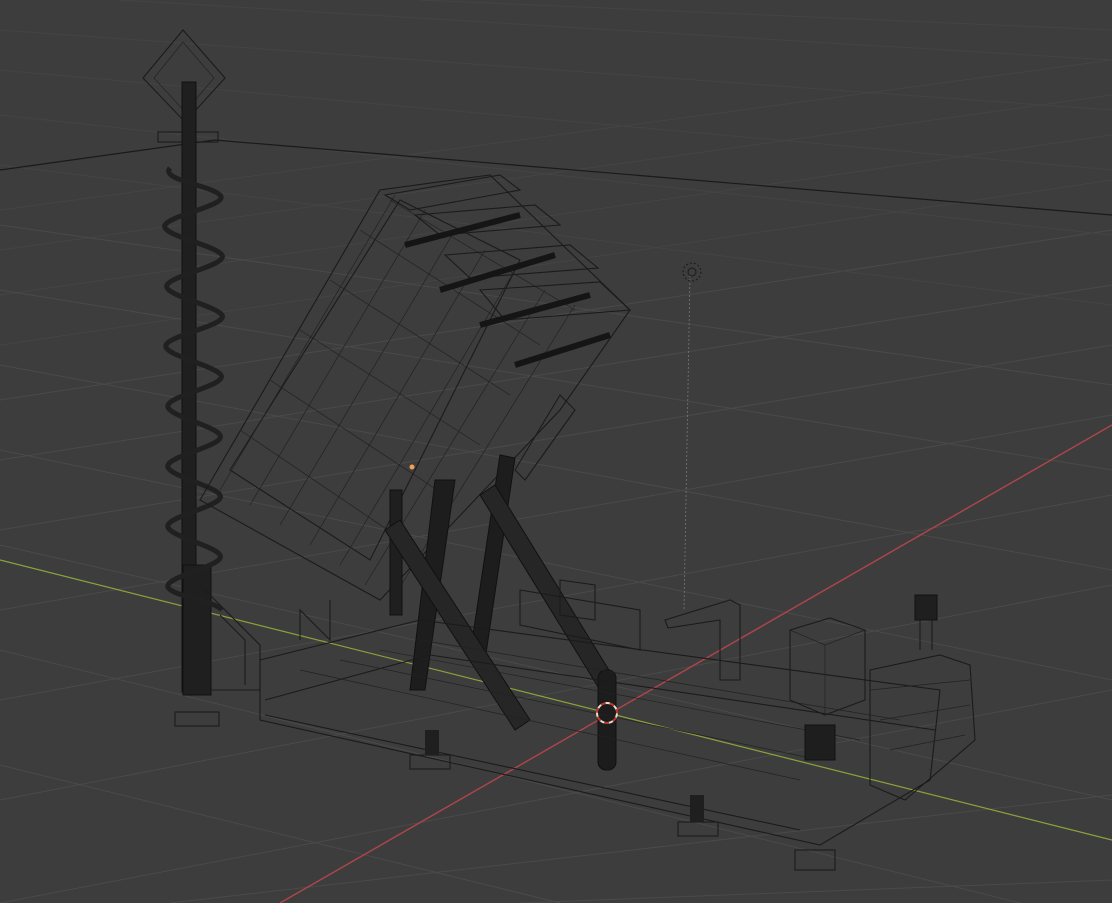 The width and height of the screenshot is (1112, 903). What do you see at coordinates (184, 378) in the screenshot?
I see `antenna-mast` at bounding box center [184, 378].